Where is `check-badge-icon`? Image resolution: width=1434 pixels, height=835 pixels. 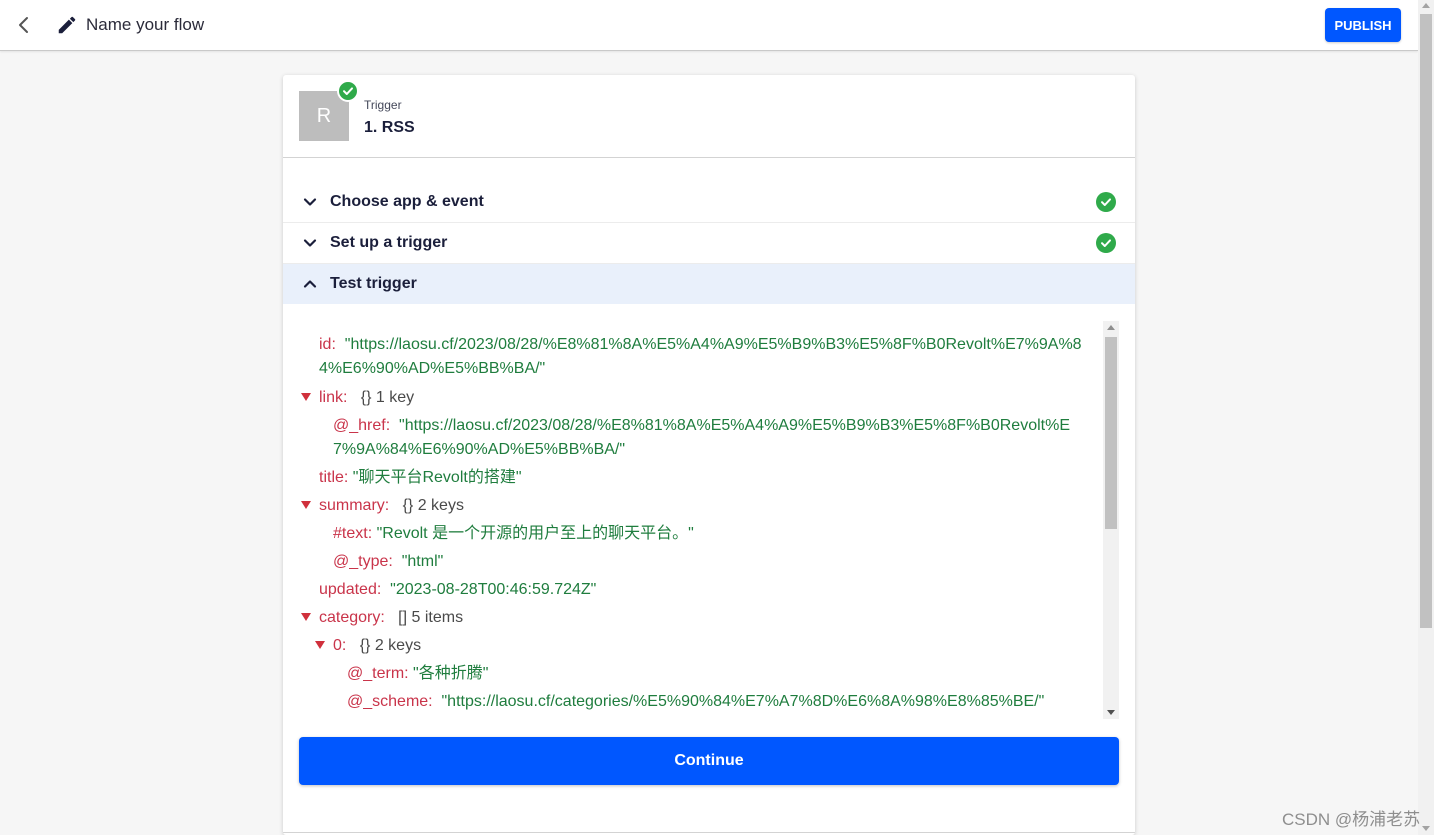 check-badge-icon is located at coordinates (348, 91).